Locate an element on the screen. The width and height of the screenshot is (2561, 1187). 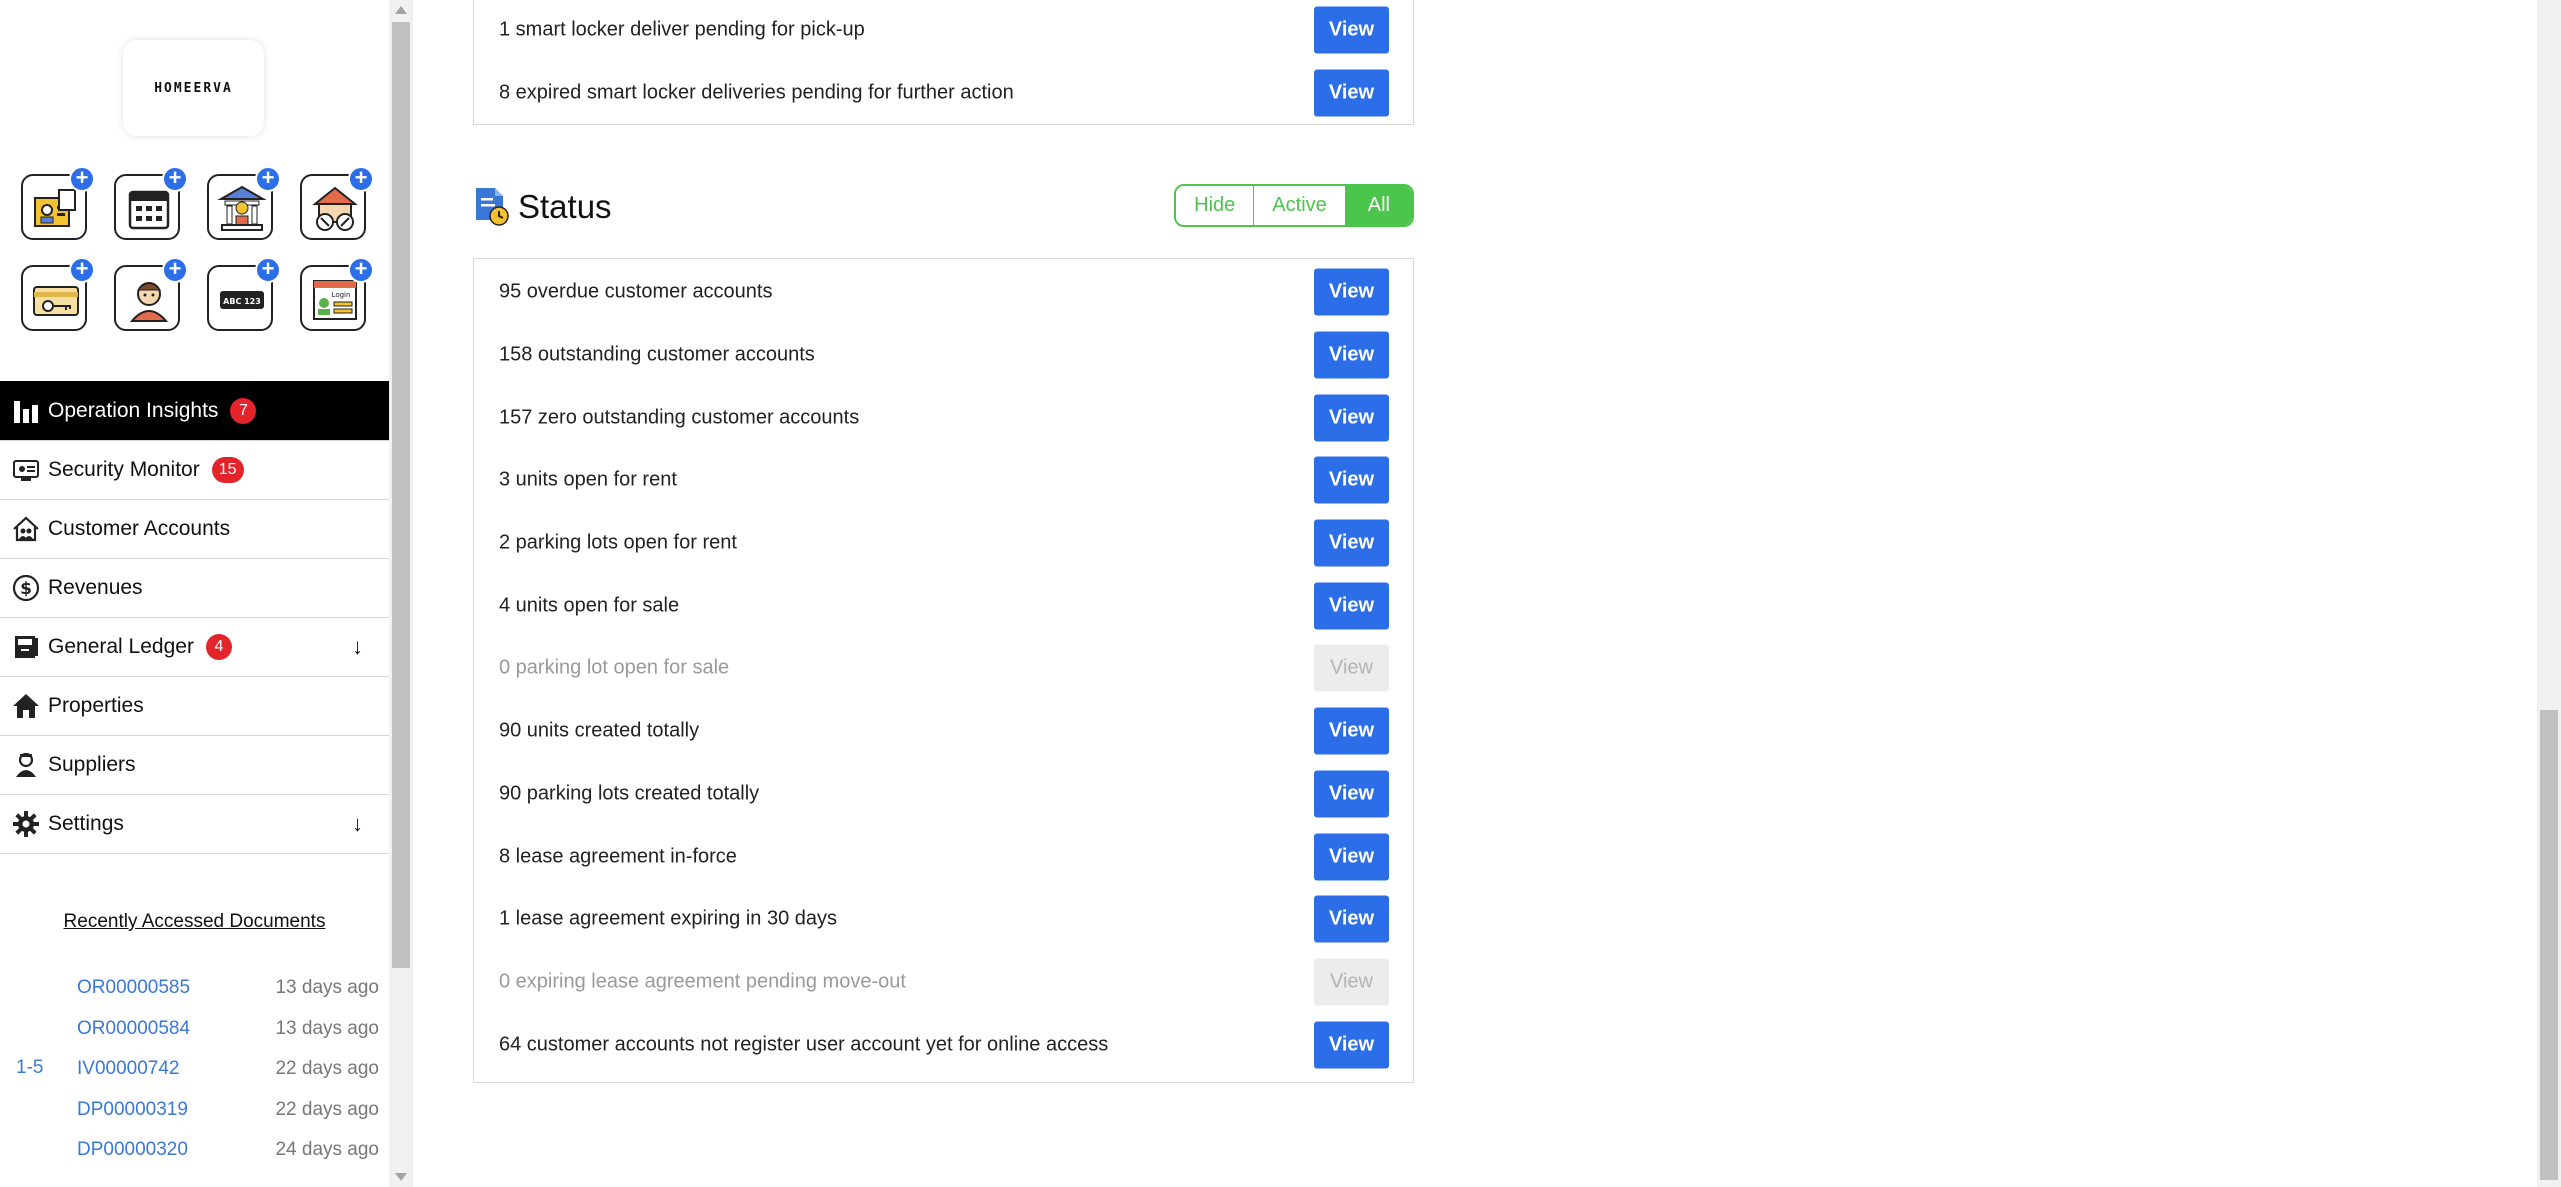
row-text: 0 parking lot open for sale is located at coordinates (614, 667).